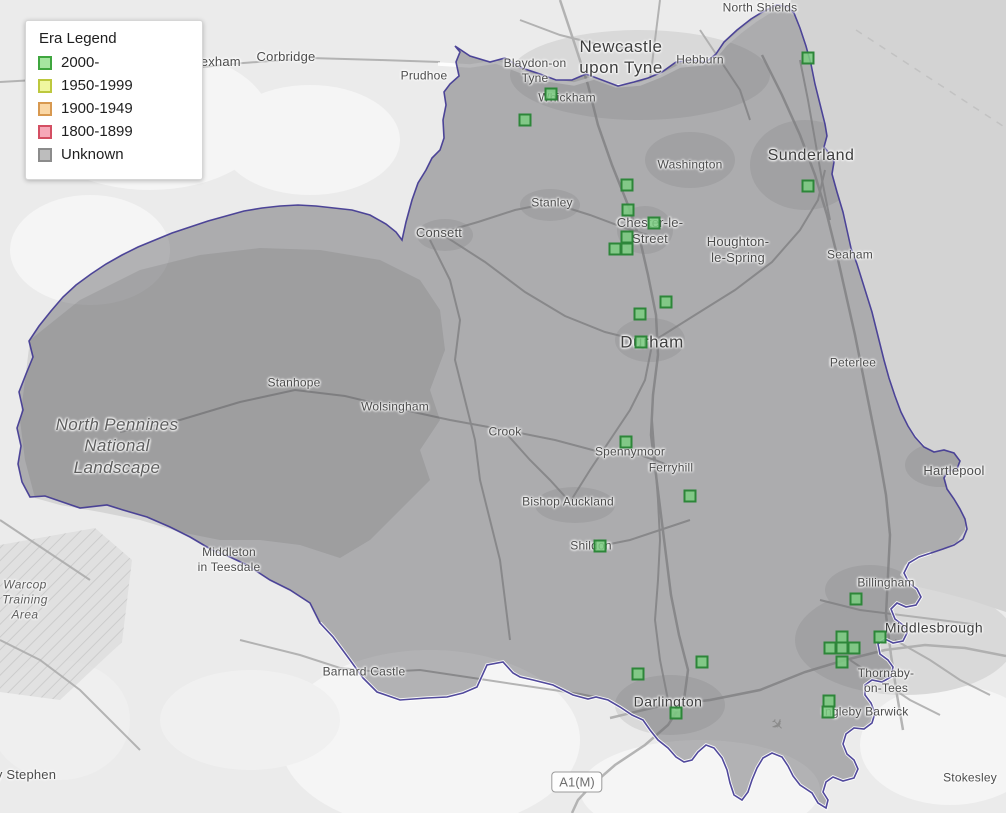  What do you see at coordinates (97, 85) in the screenshot?
I see `legend-item-label: 1950-1999` at bounding box center [97, 85].